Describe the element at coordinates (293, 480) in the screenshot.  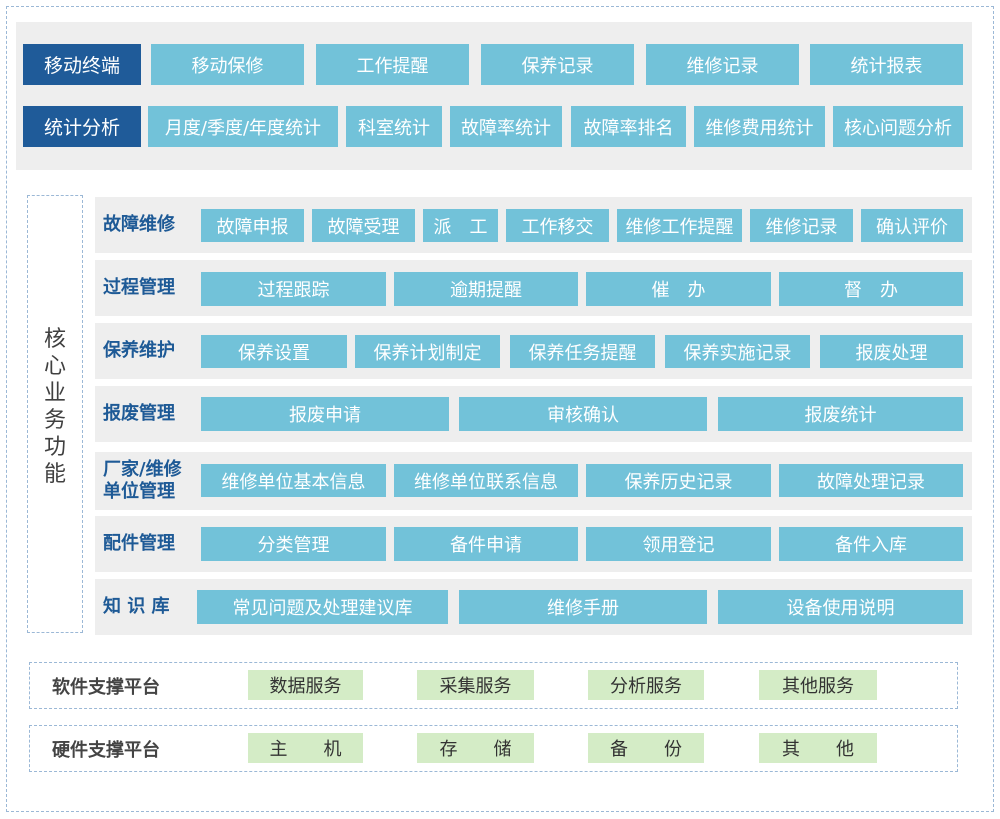
I see `core-item: 维修单位基本信息` at that location.